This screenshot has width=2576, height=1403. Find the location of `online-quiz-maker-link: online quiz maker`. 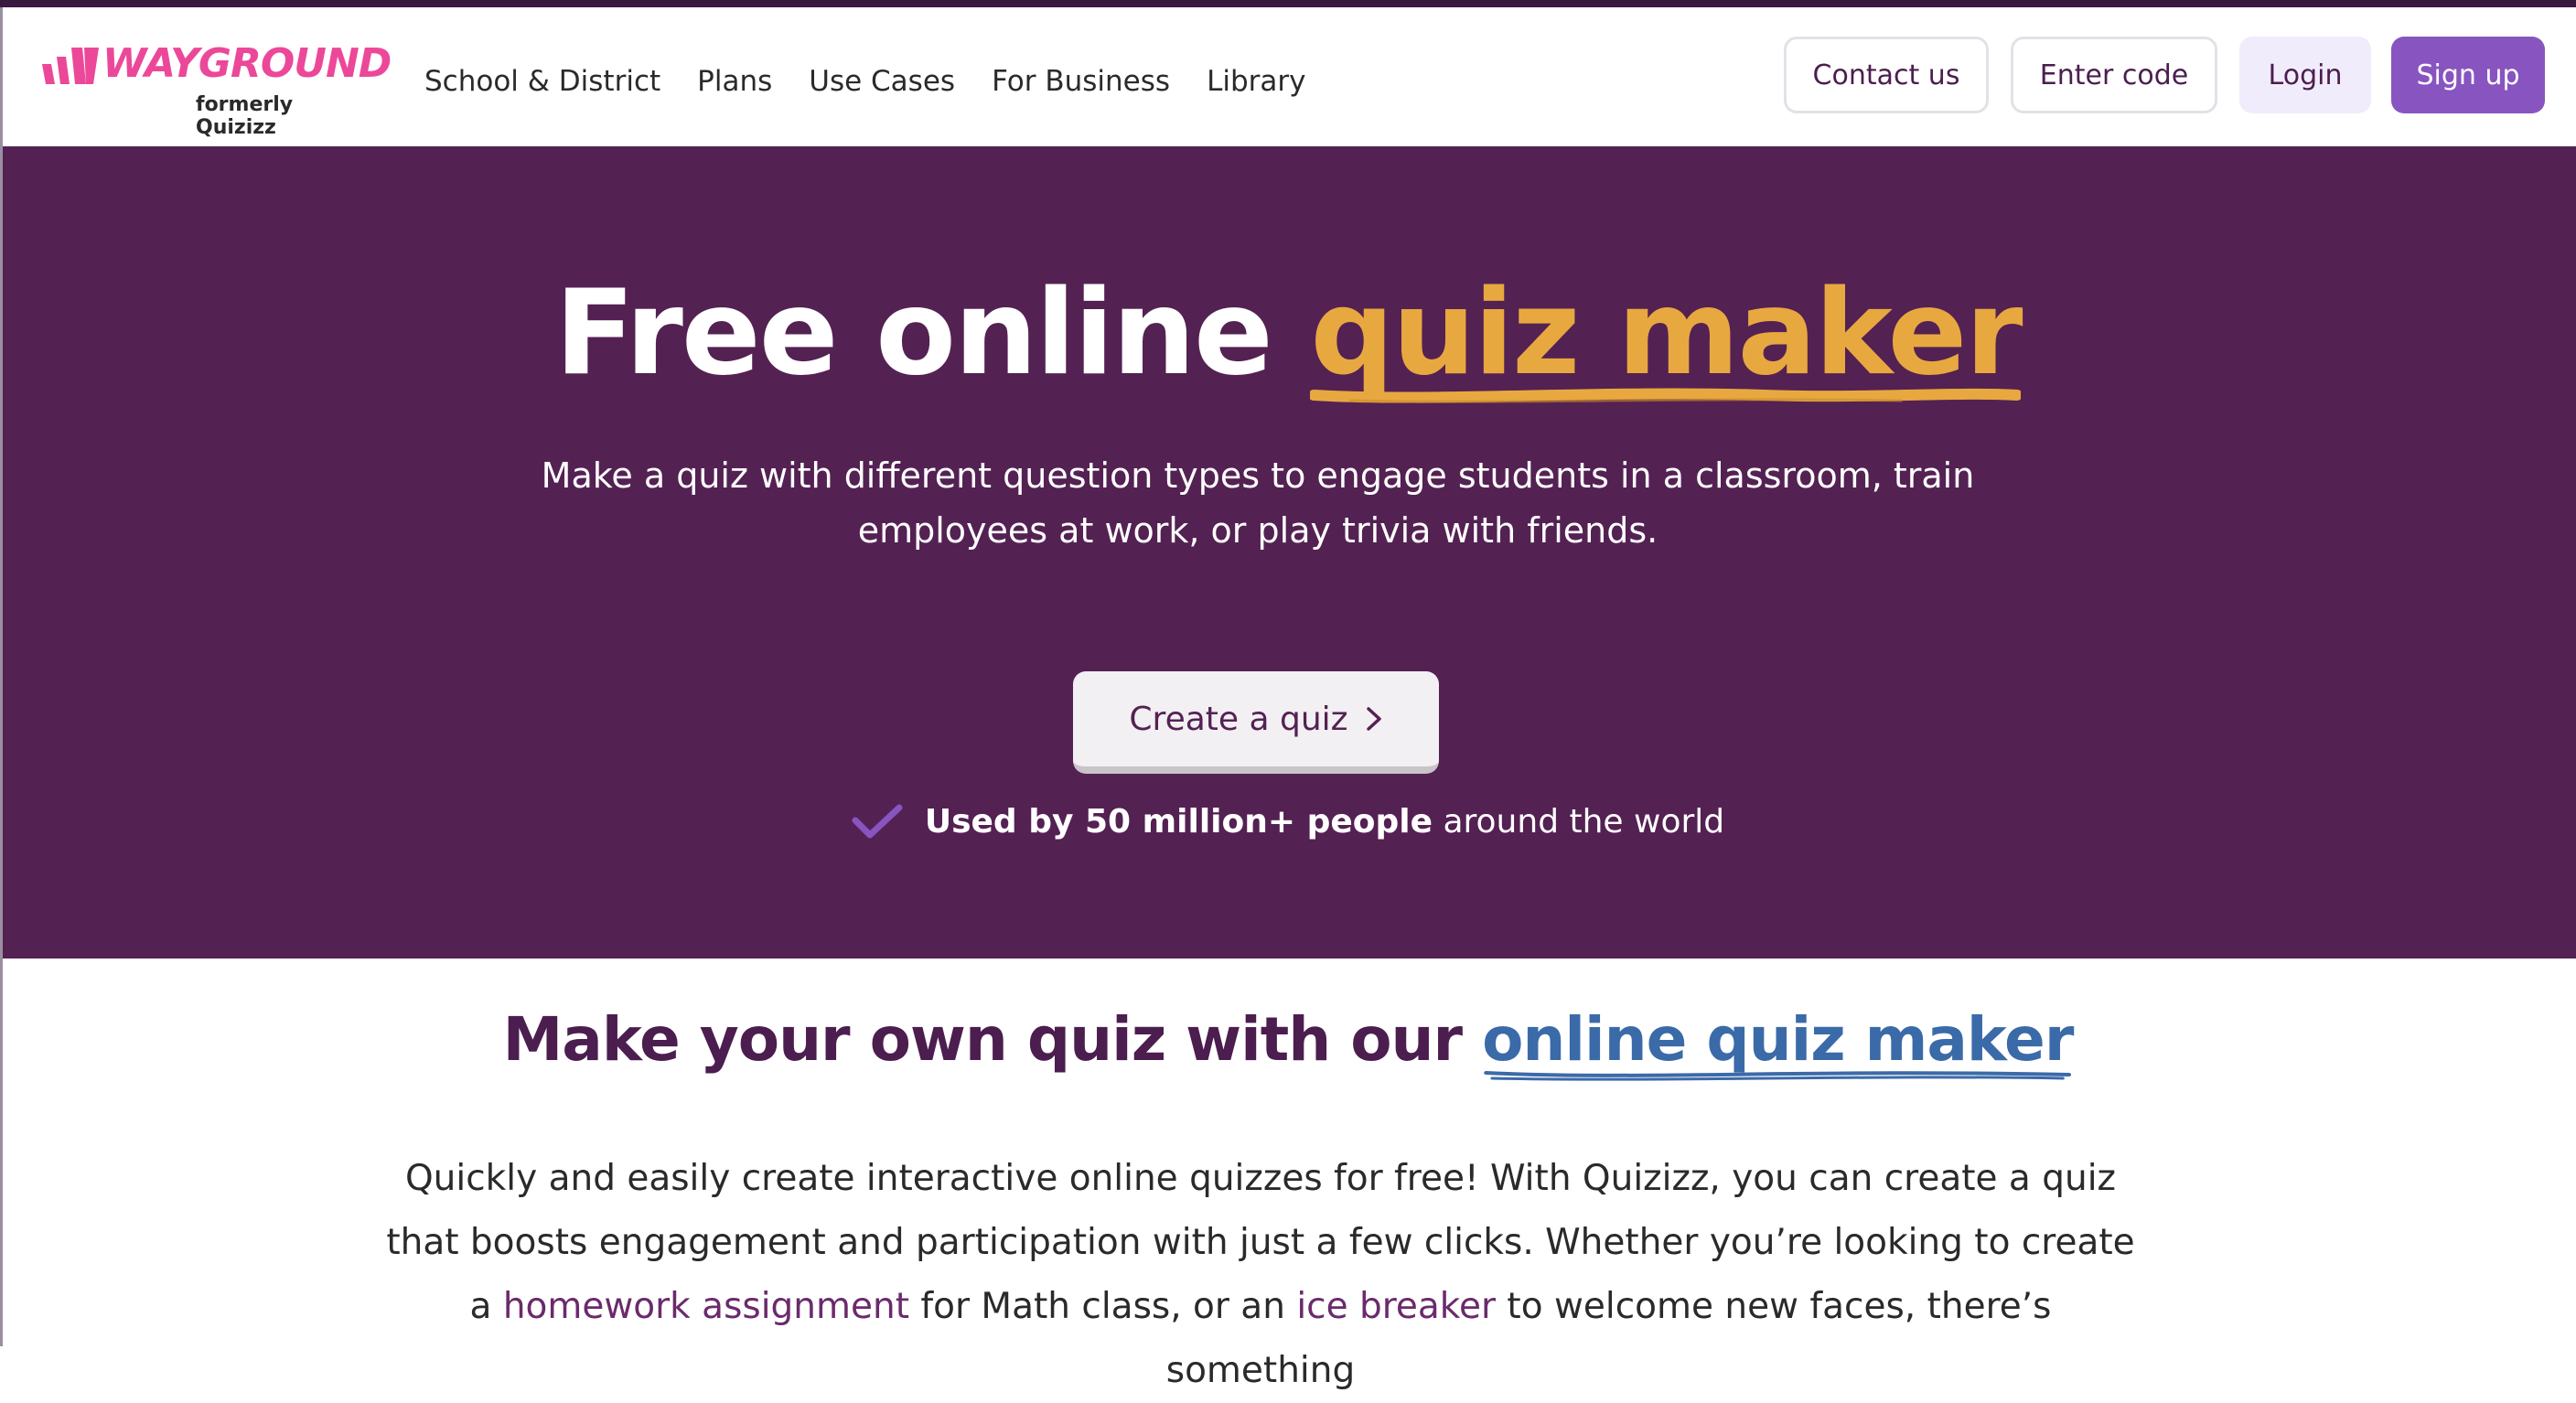

online-quiz-maker-link: online quiz maker is located at coordinates (1778, 1042).